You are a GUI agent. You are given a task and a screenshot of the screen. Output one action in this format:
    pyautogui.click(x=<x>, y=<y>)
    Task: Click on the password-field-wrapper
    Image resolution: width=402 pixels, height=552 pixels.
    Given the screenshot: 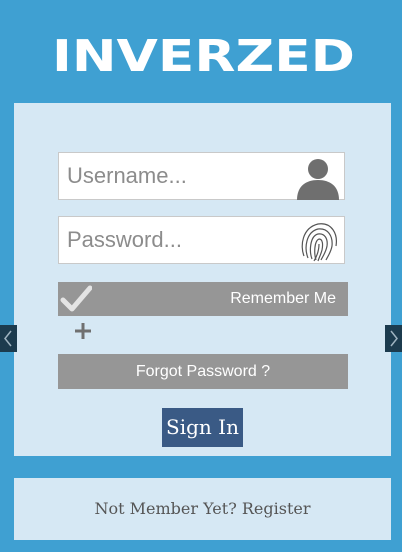 What is the action you would take?
    pyautogui.click(x=201, y=240)
    